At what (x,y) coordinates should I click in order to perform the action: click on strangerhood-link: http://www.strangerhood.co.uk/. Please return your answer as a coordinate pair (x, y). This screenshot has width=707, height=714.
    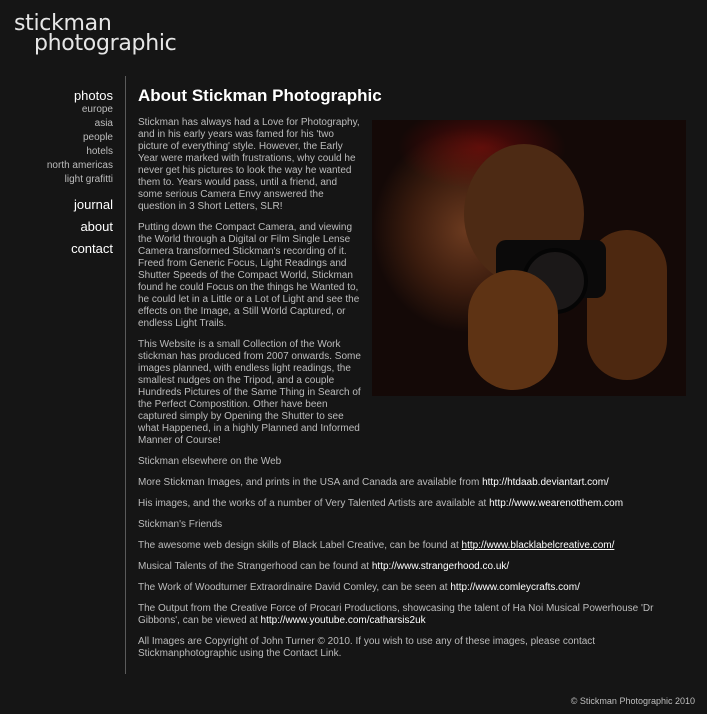
    Looking at the image, I should click on (440, 566).